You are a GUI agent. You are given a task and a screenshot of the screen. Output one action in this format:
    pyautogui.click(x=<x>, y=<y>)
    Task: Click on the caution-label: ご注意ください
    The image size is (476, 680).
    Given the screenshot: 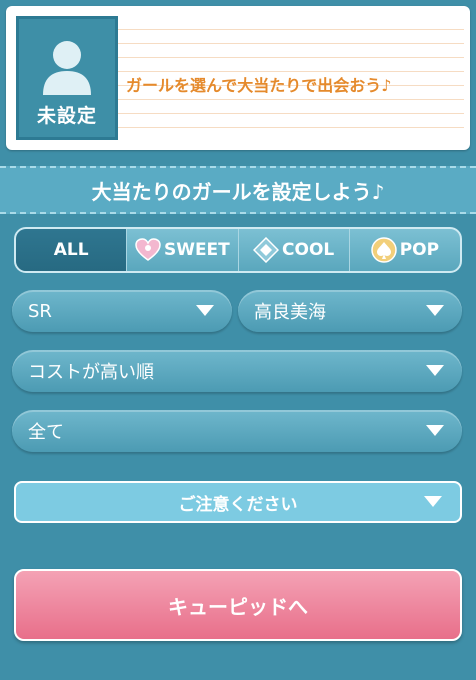 What is the action you would take?
    pyautogui.click(x=238, y=504)
    